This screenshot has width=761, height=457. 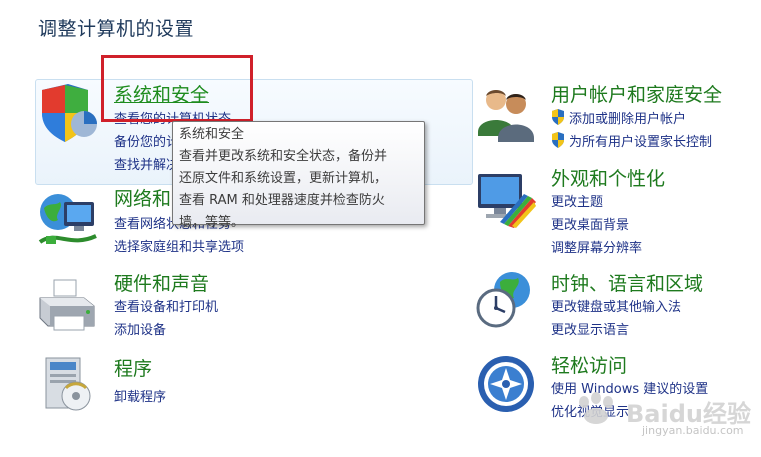 What do you see at coordinates (68, 222) in the screenshot?
I see `network-globe-icon` at bounding box center [68, 222].